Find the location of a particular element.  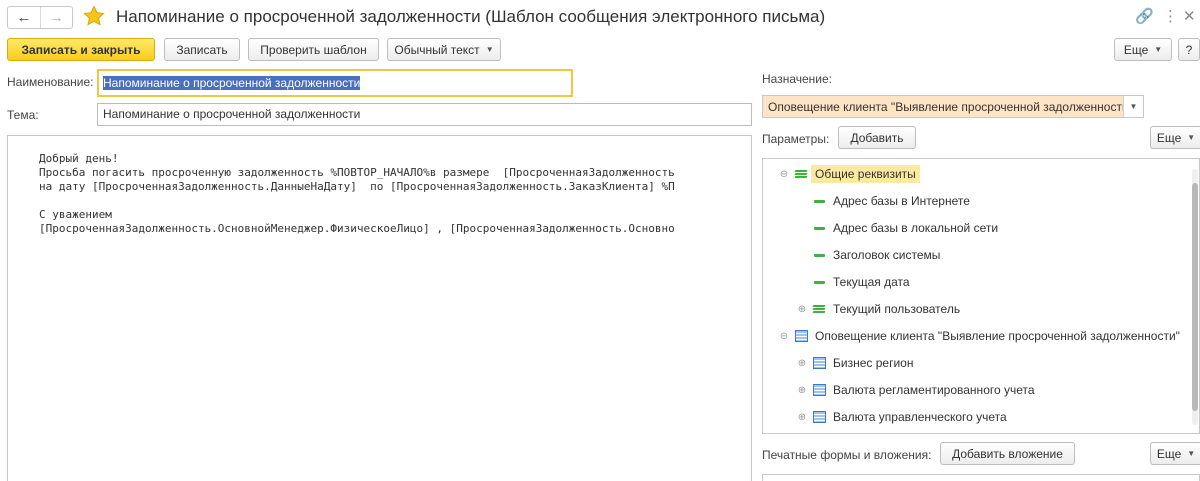

attachments-list is located at coordinates (981, 477).